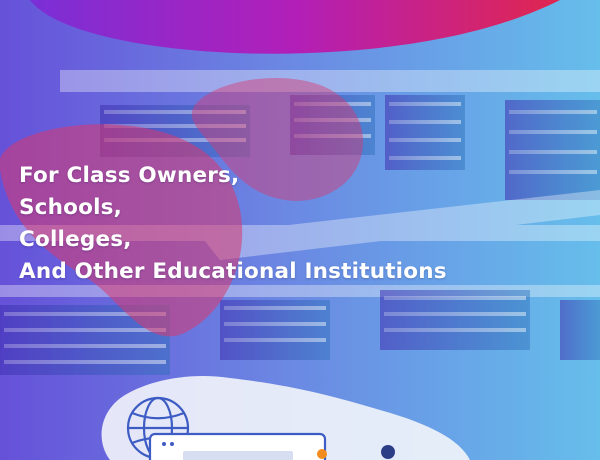  What do you see at coordinates (285, 417) in the screenshot?
I see `education-illustration` at bounding box center [285, 417].